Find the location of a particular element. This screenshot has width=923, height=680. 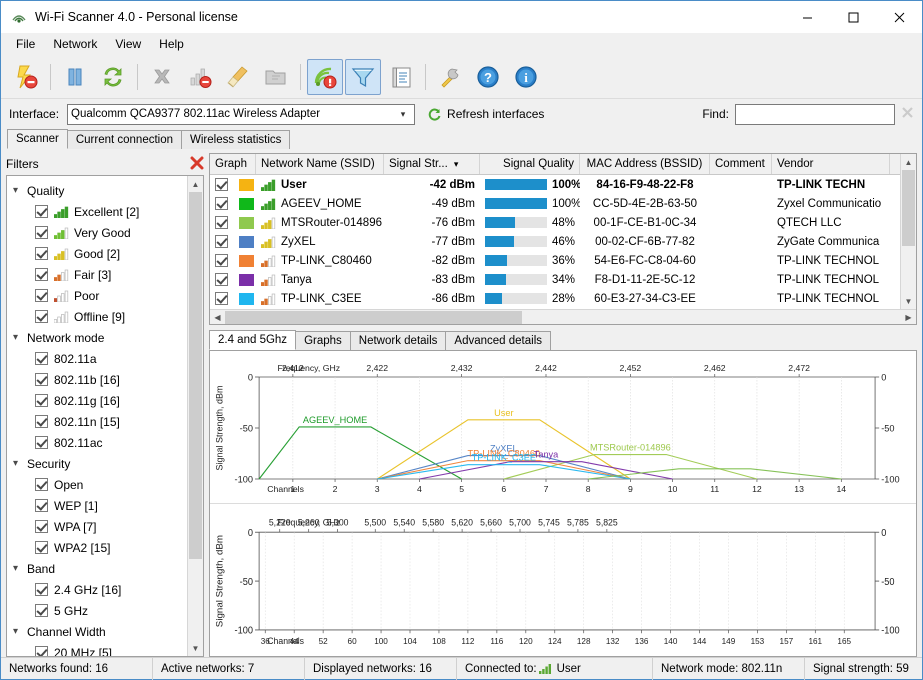

filter-item: 802.11a is located at coordinates (97, 358).